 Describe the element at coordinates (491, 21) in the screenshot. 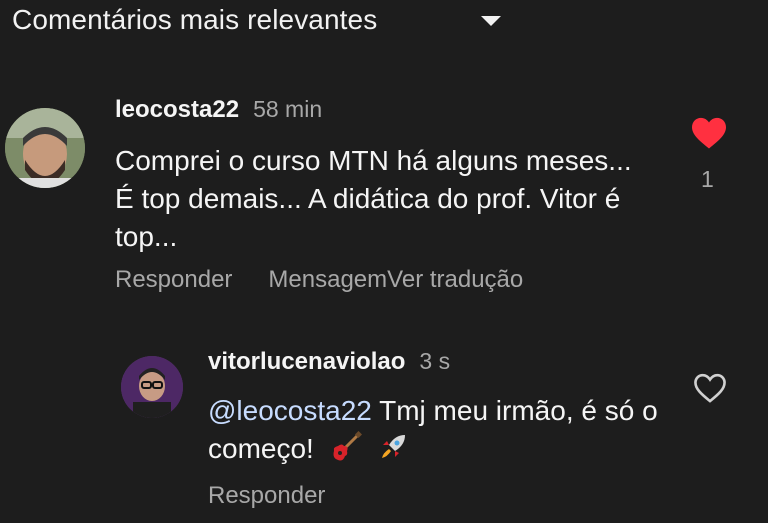

I see `chevron-down-icon` at that location.